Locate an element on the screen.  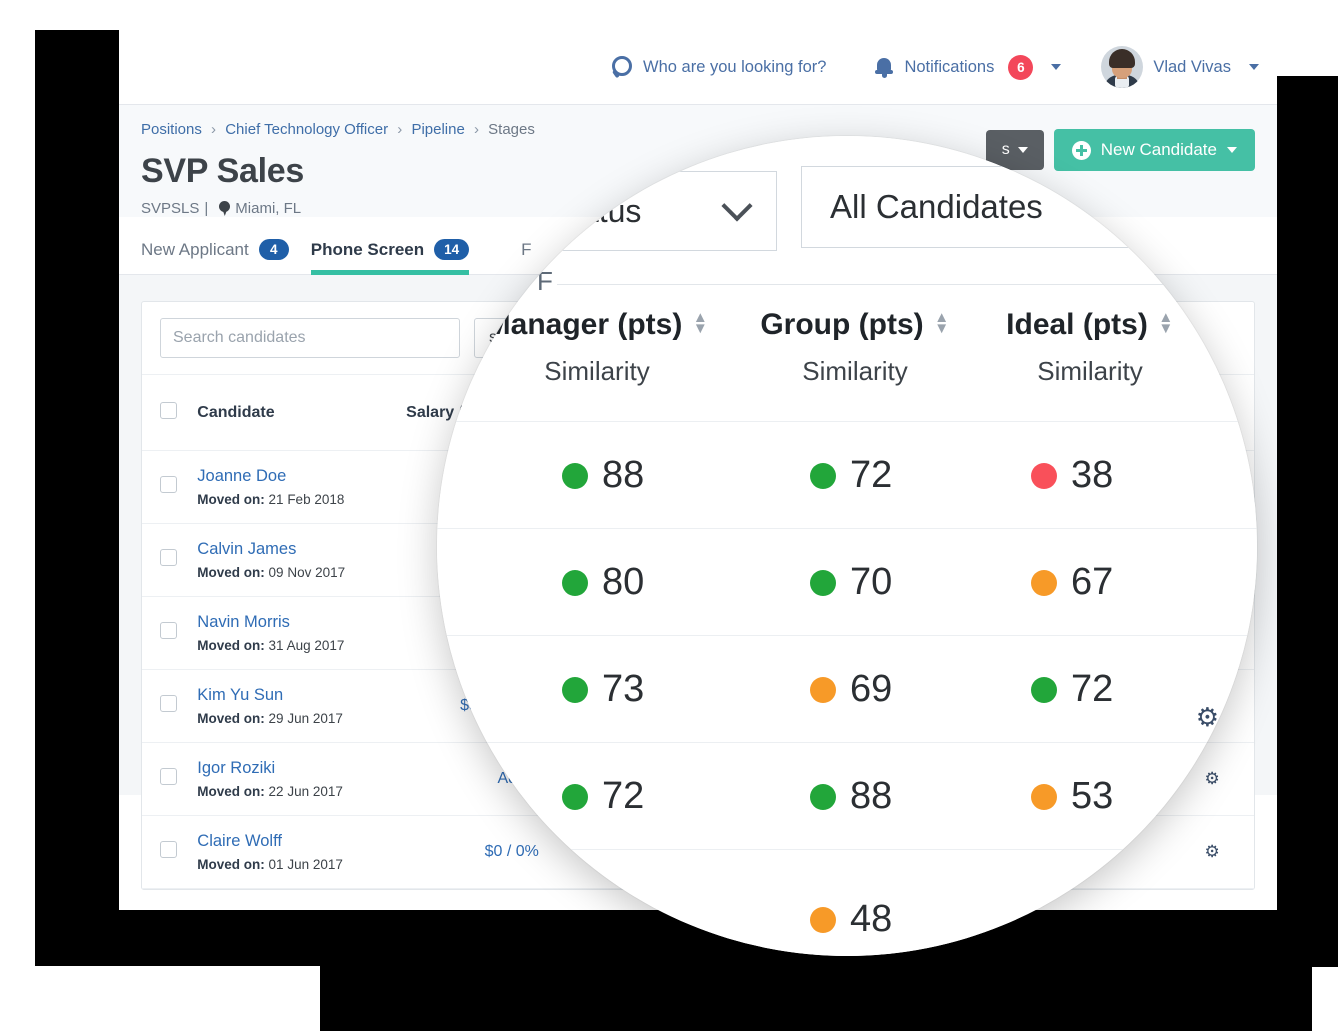
magnified-table-row: 88 72 38 is located at coordinates (847, 475).